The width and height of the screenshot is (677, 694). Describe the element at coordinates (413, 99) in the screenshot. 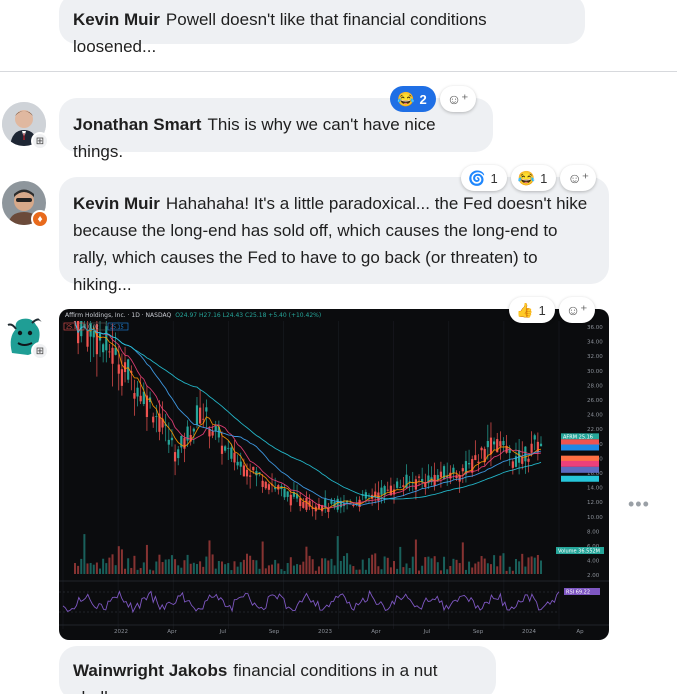

I see `reaction-laughing: 😂 2` at that location.